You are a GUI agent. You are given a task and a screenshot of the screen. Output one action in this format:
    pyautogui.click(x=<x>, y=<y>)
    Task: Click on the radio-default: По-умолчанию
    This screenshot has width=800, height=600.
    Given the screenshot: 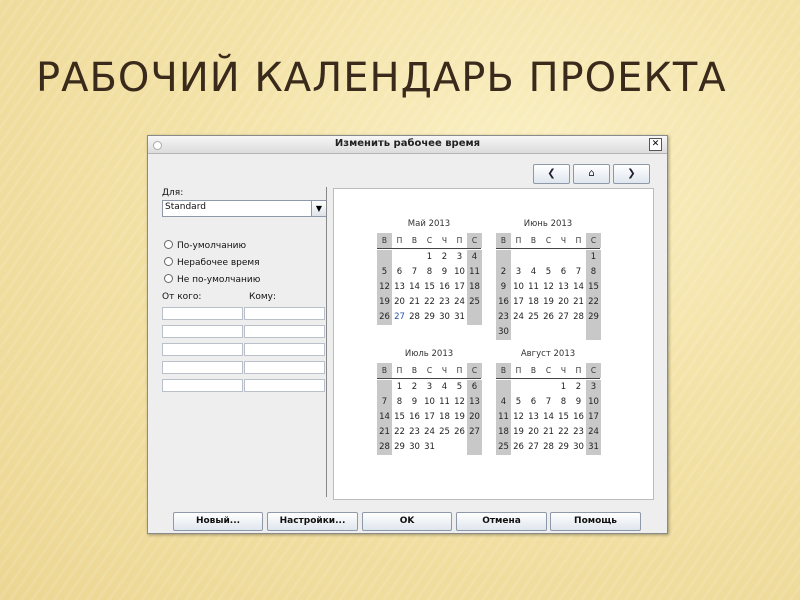 What is the action you would take?
    pyautogui.click(x=205, y=245)
    